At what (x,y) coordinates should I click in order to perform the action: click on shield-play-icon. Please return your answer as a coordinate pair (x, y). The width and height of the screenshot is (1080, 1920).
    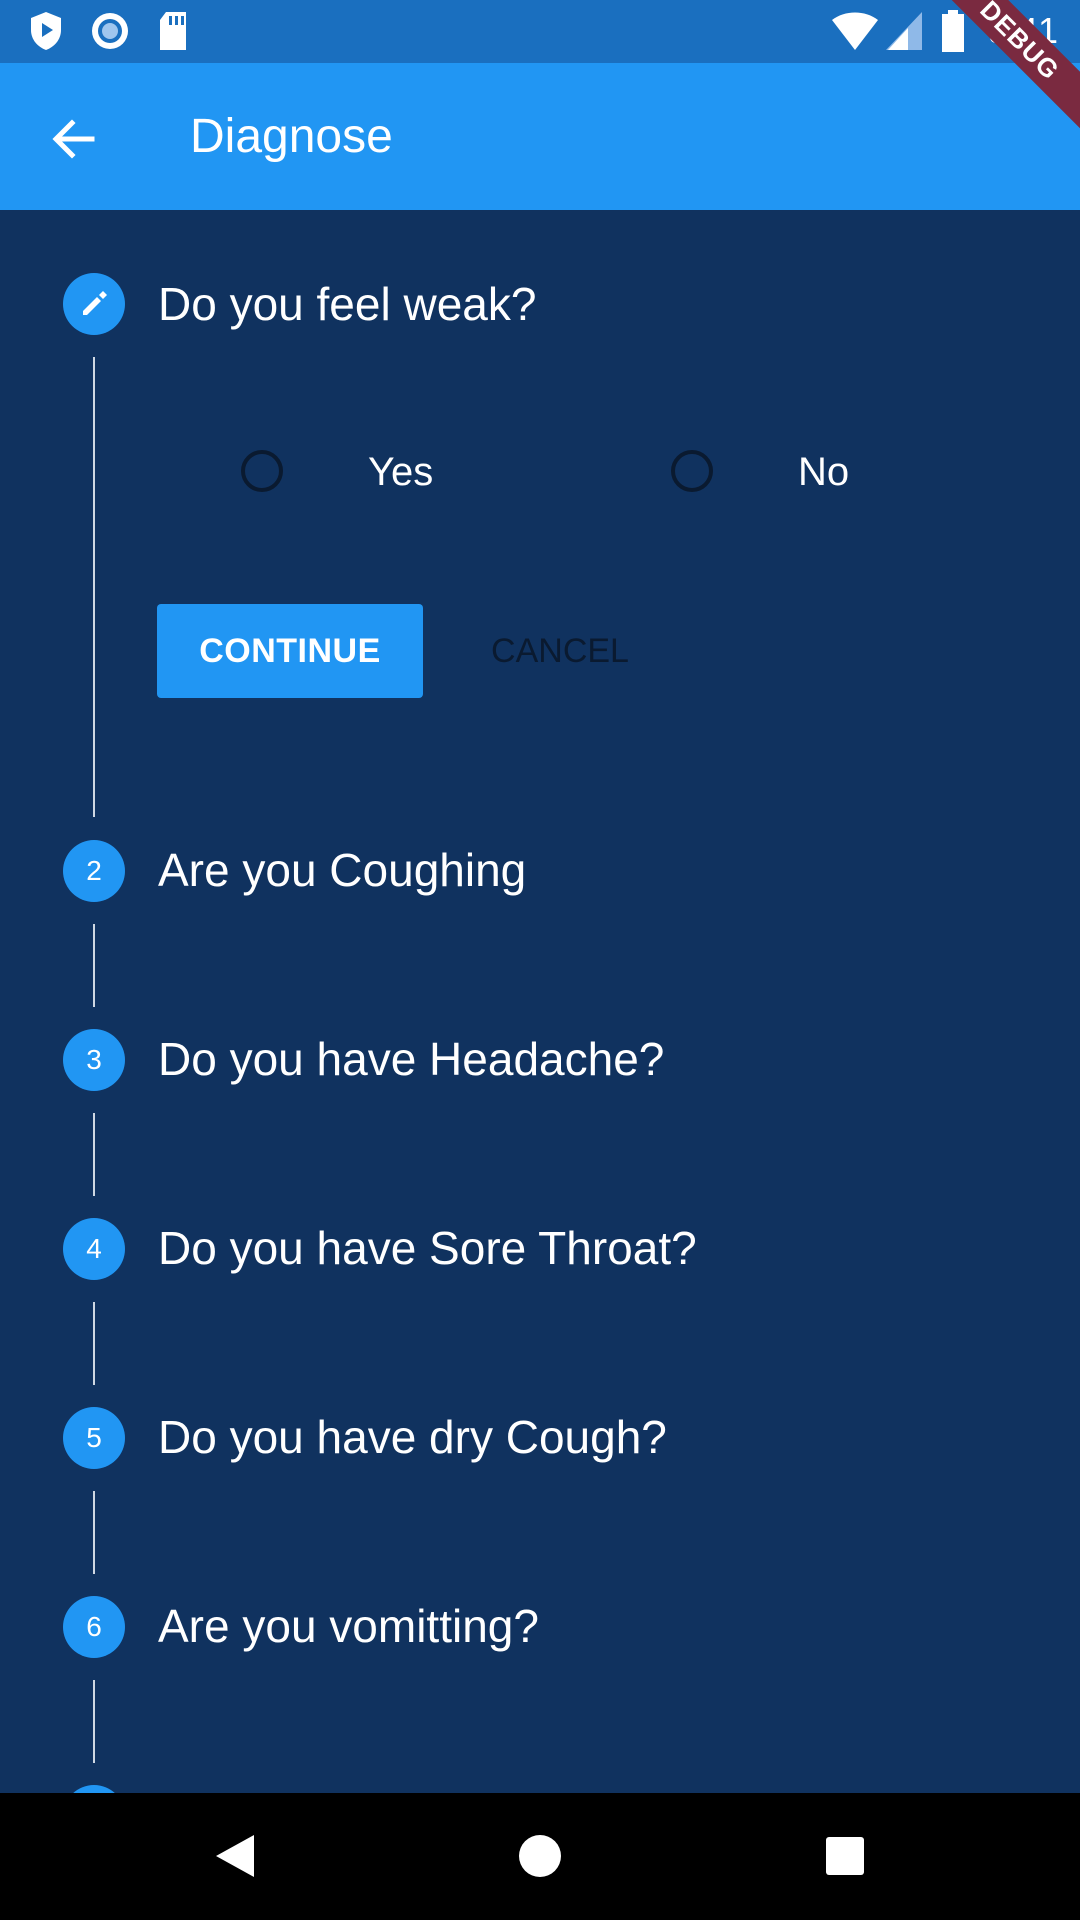
    Looking at the image, I should click on (46, 31).